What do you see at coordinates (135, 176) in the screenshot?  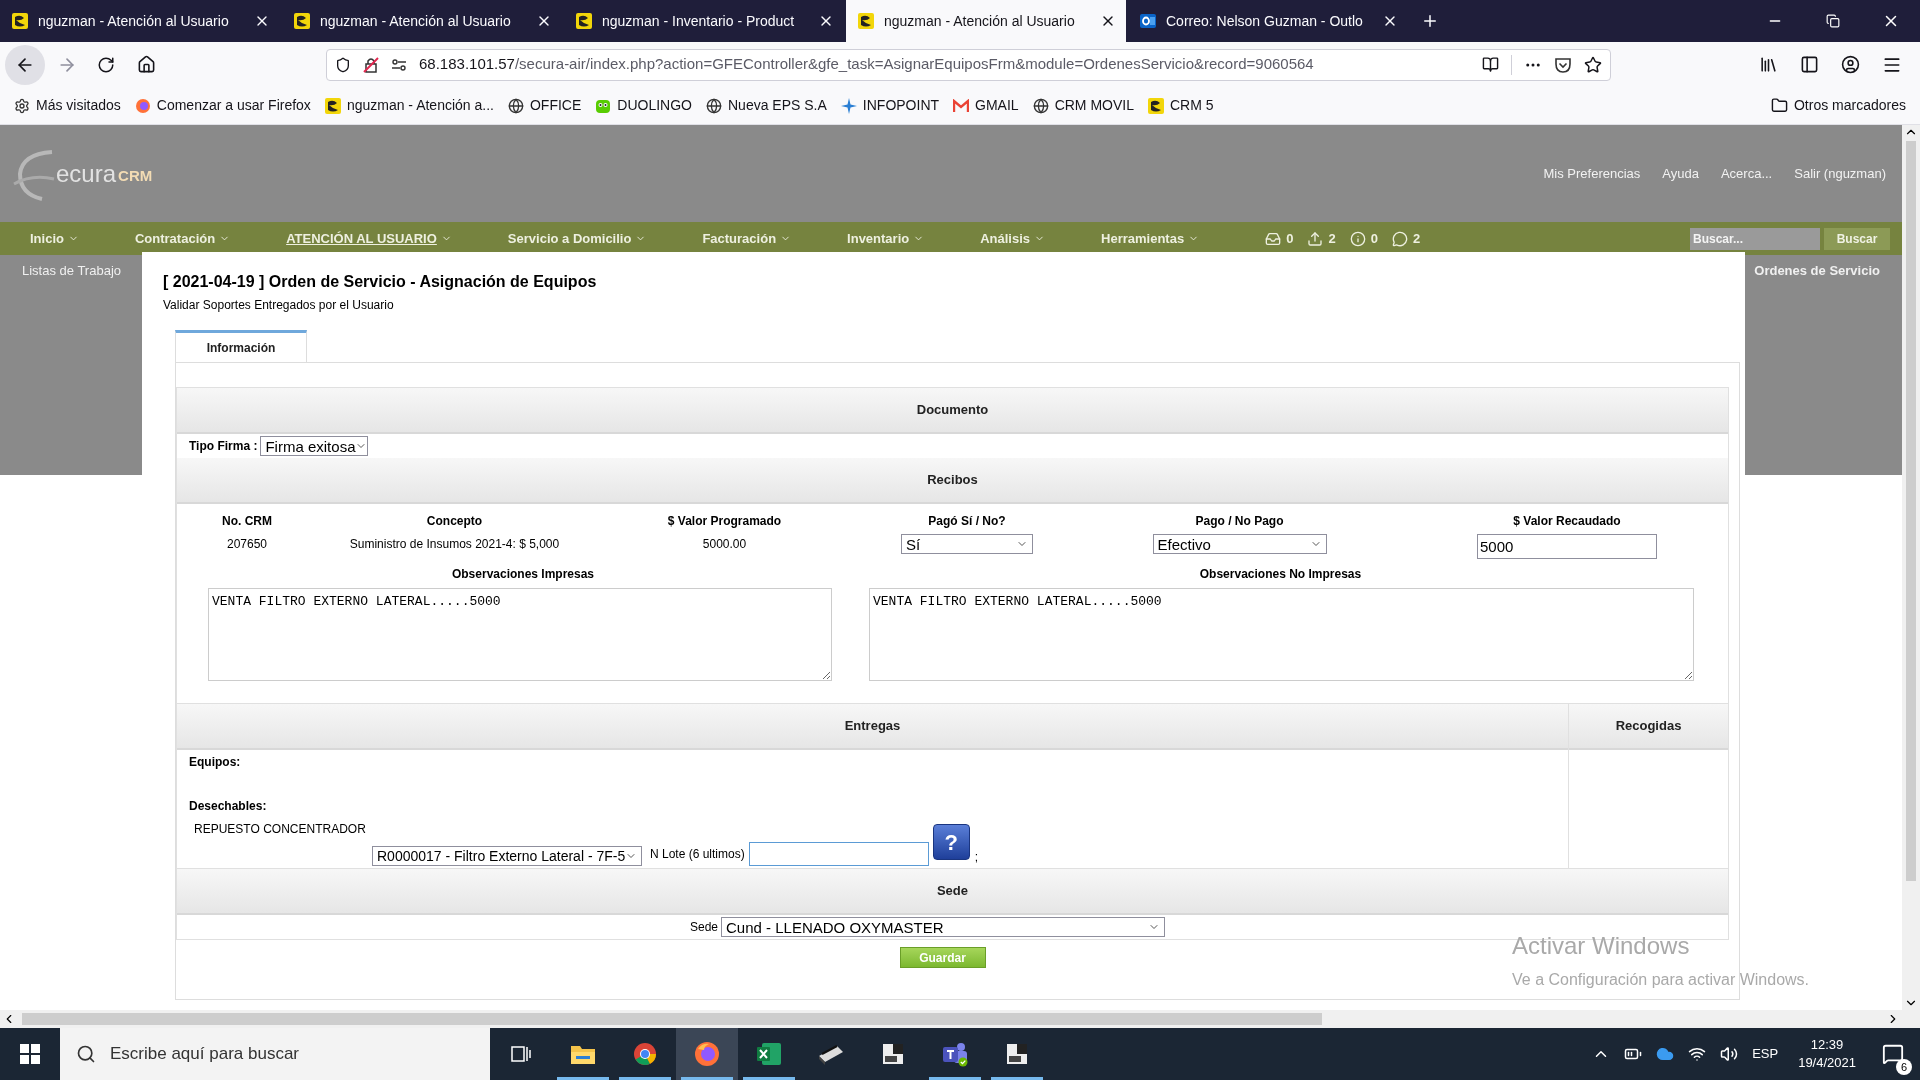 I see `logo-suffix: CRM` at bounding box center [135, 176].